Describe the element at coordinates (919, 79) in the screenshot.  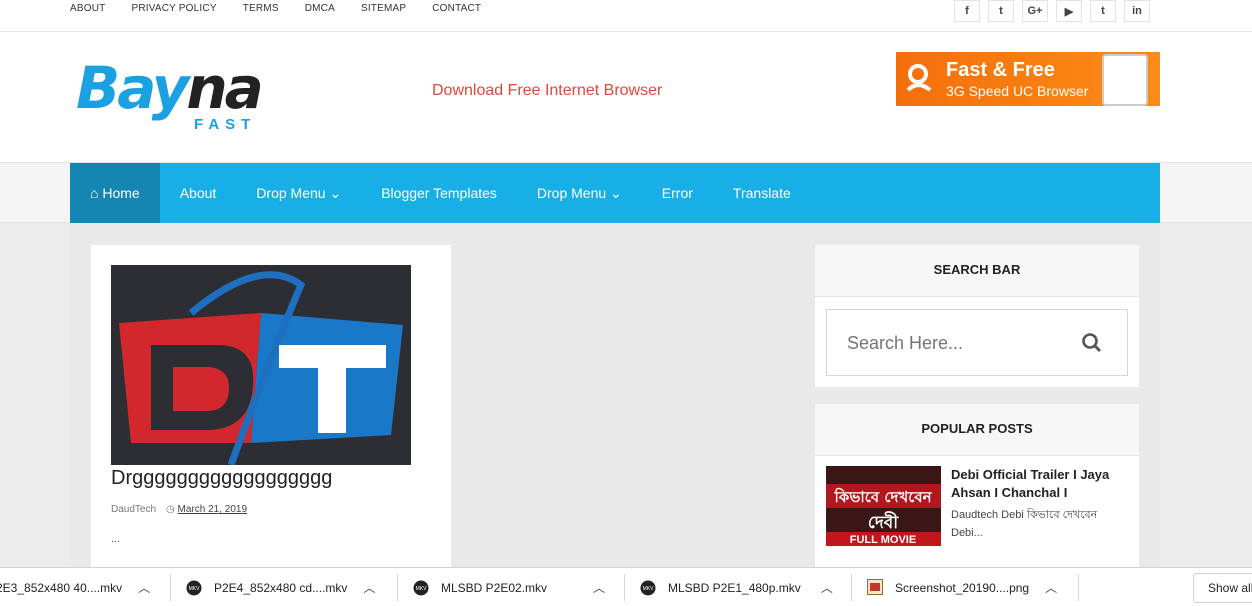
I see `uc-browser-icon` at that location.